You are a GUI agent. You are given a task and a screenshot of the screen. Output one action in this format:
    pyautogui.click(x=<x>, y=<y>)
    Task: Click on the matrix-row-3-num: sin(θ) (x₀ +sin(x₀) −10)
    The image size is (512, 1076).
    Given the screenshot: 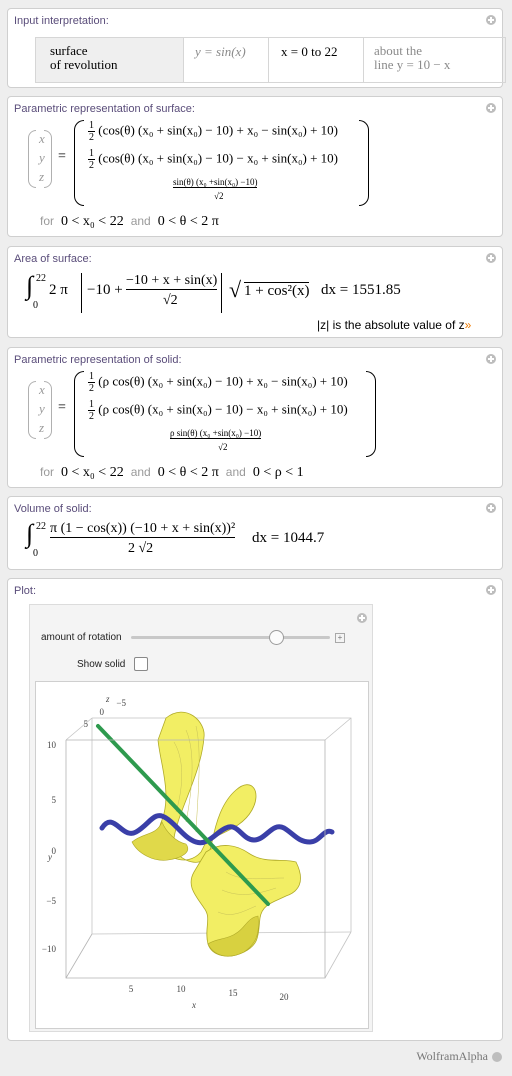 What is the action you would take?
    pyautogui.click(x=215, y=182)
    